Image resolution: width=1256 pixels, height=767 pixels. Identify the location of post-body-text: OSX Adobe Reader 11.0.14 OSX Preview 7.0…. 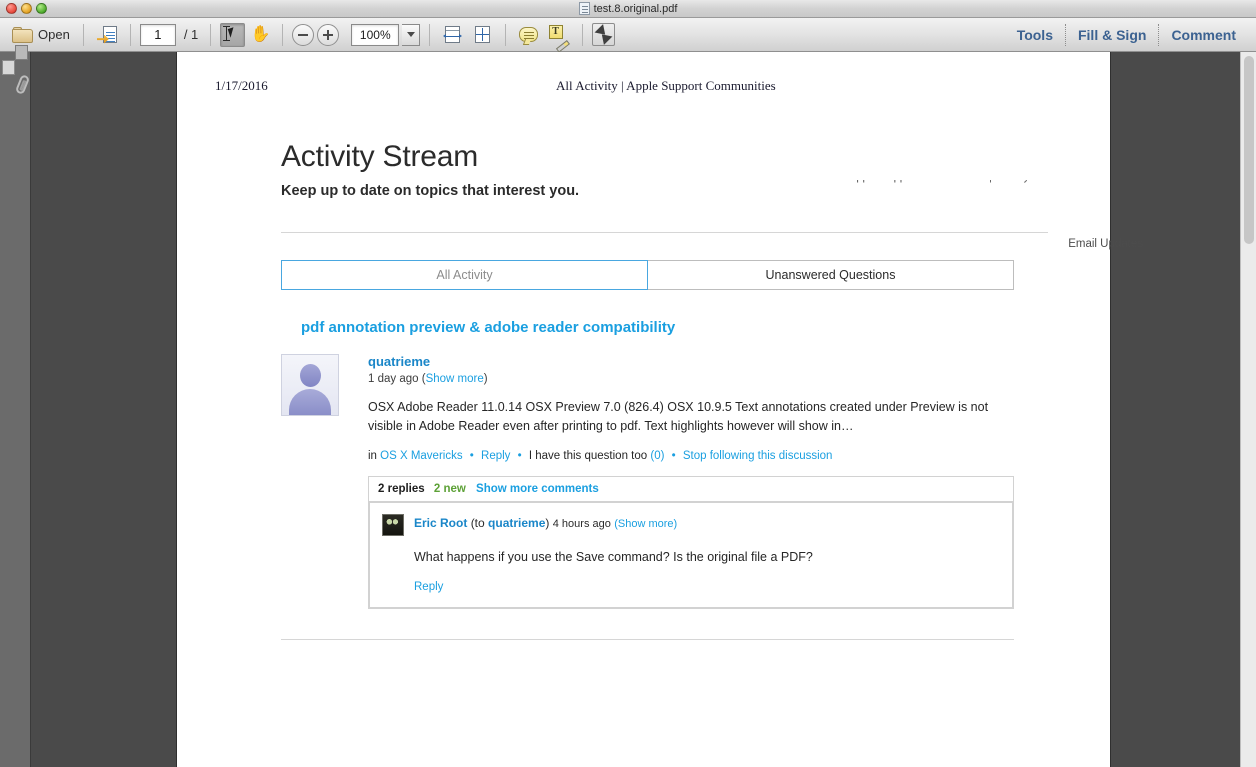
(678, 417).